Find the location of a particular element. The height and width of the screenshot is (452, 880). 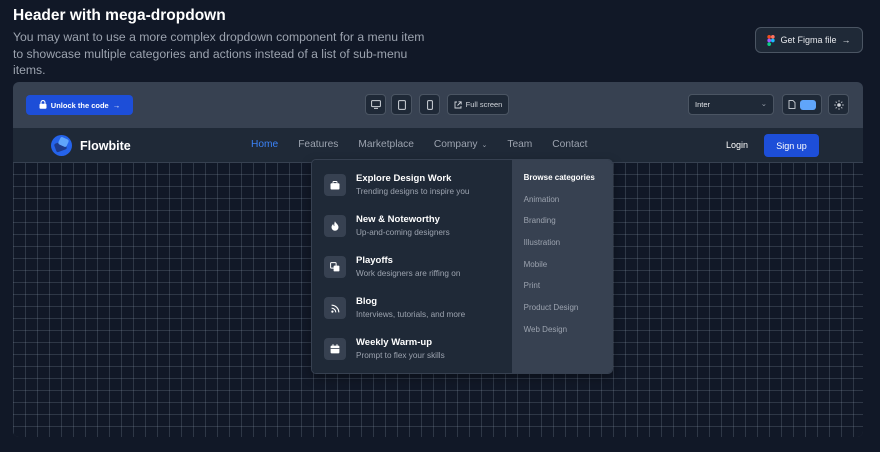

tablet-icon is located at coordinates (401, 104).